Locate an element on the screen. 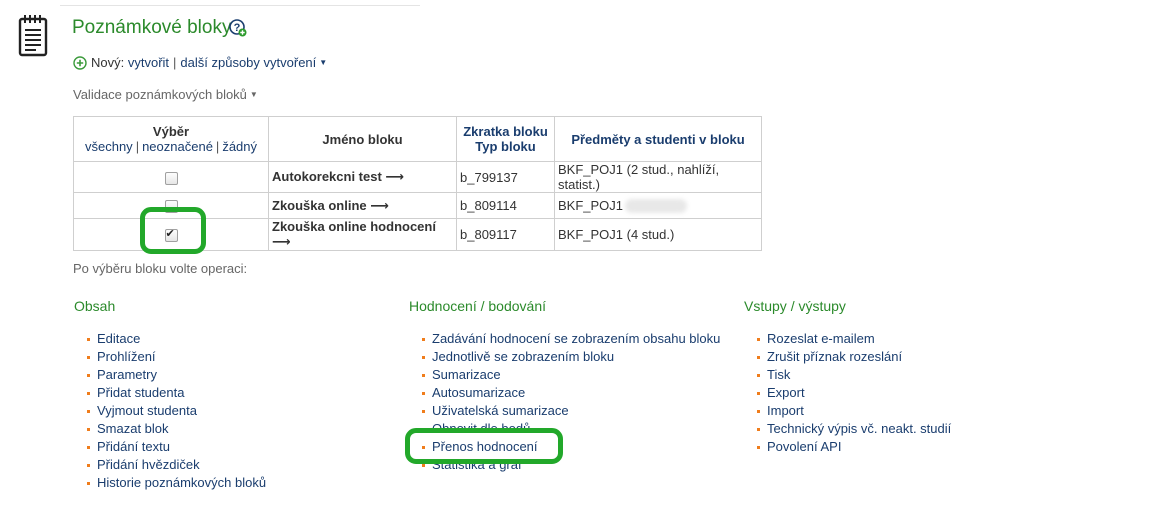 The height and width of the screenshot is (529, 1165). col-header-abbr: Zkratka bloku Typ bloku is located at coordinates (505, 139).